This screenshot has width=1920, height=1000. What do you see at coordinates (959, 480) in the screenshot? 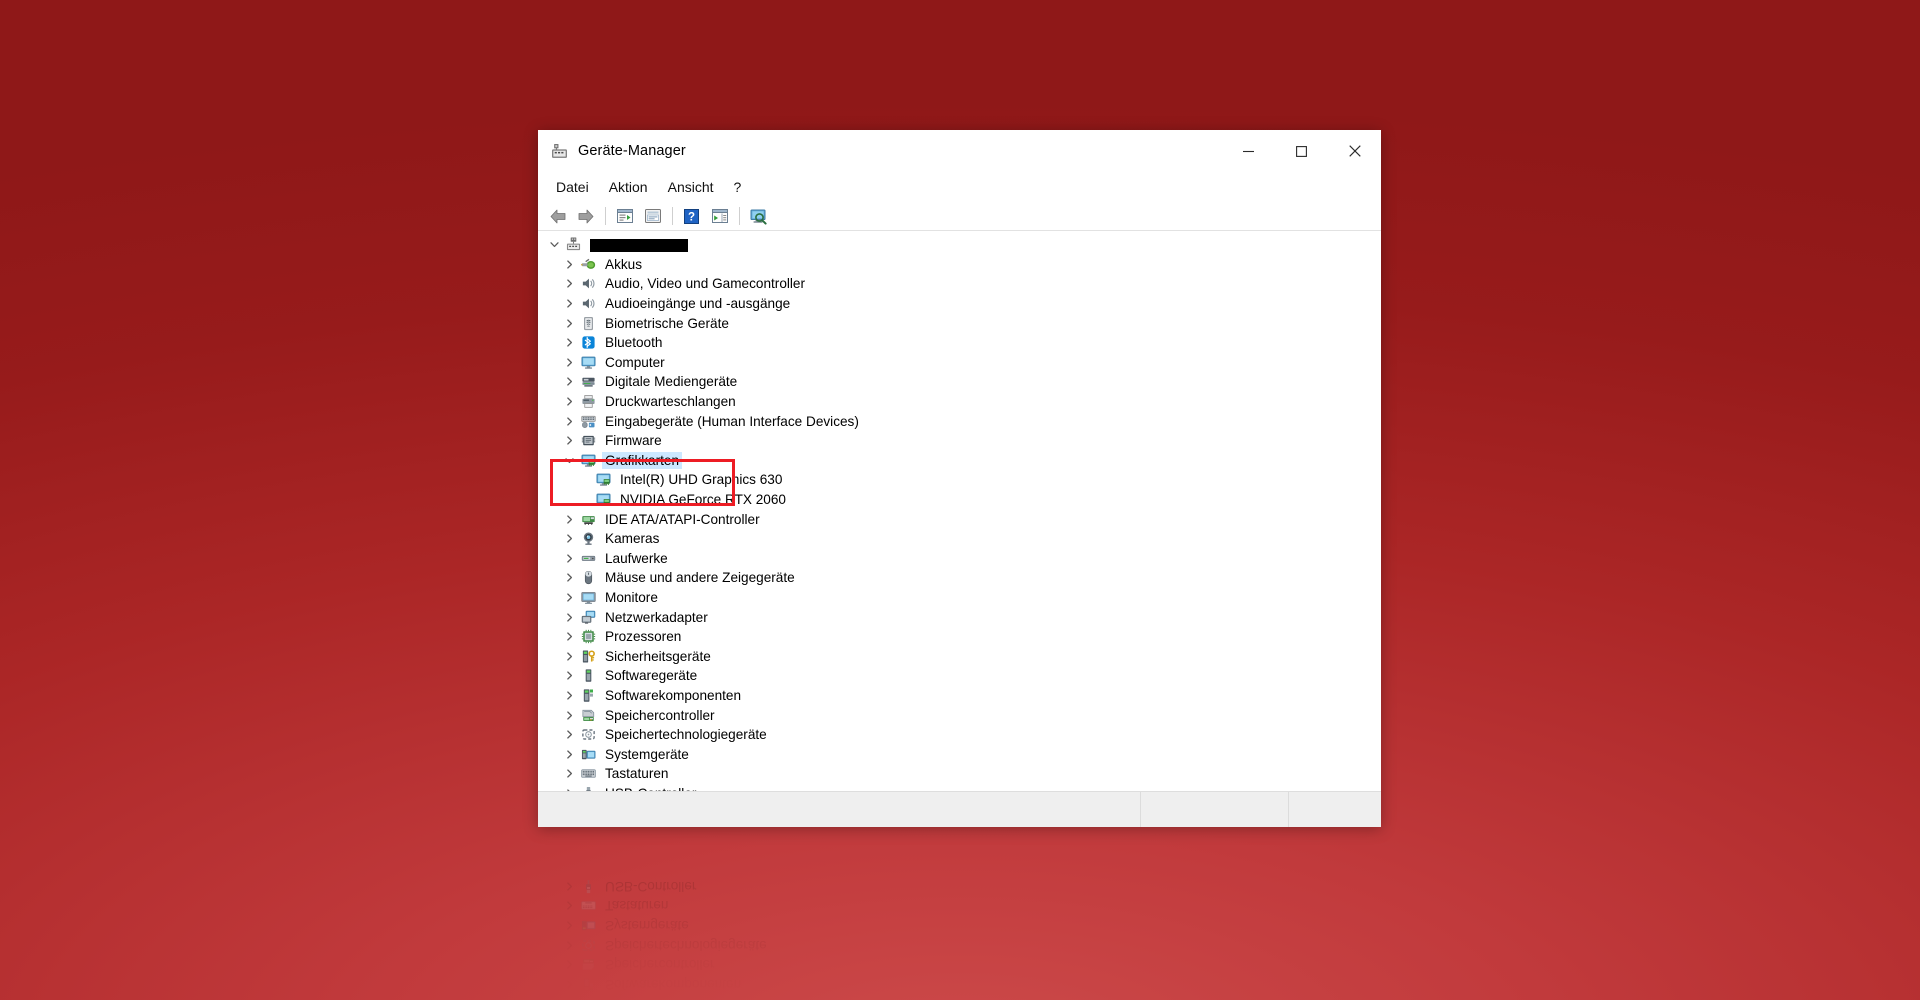
I see `tree-item-intel-uhd-graphics-630: Intel(R) UHD Graphics 630` at bounding box center [959, 480].